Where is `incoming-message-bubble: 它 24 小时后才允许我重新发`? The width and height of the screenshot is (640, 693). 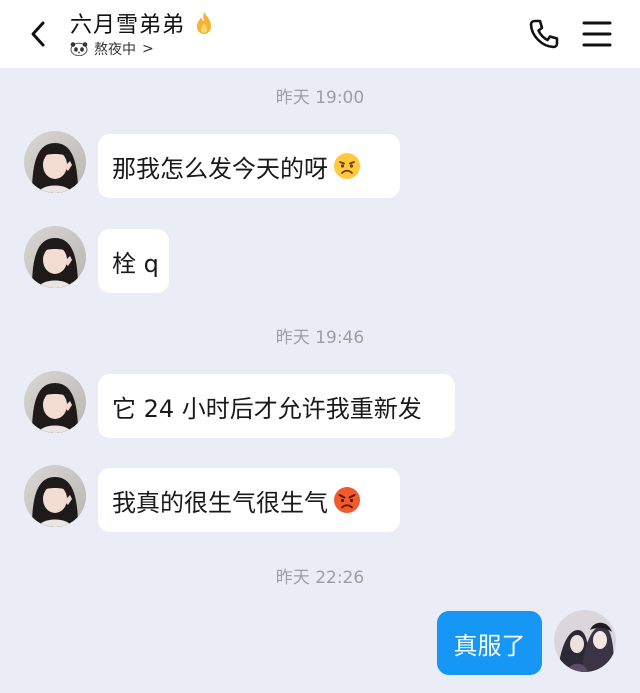 incoming-message-bubble: 它 24 小时后才允许我重新发 is located at coordinates (276, 406).